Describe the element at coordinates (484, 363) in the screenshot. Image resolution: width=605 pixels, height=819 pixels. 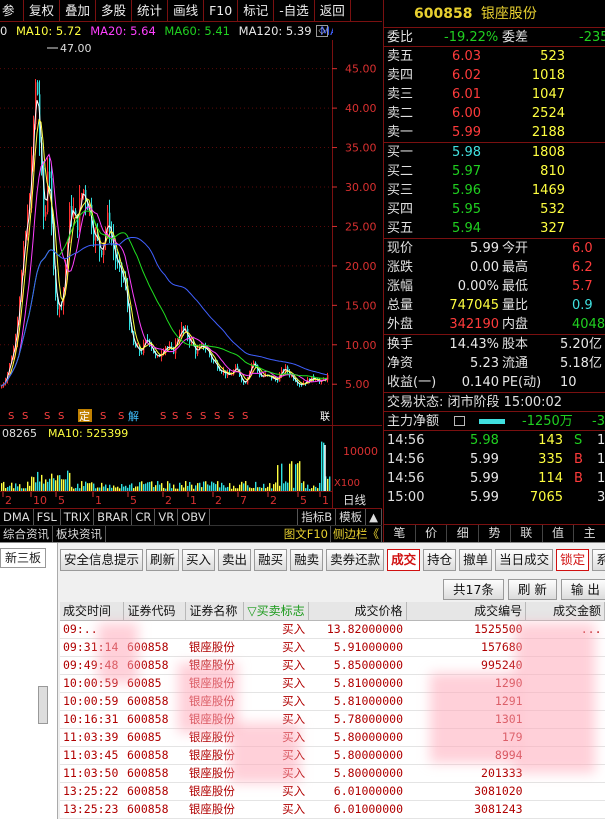
I see `share-value: 5.23` at that location.